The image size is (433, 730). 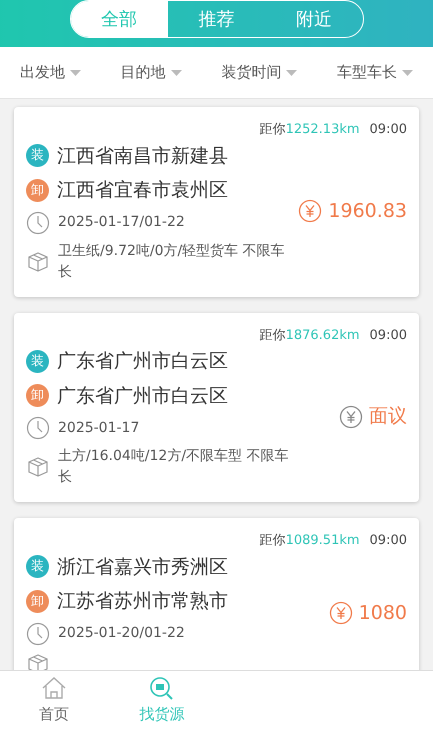 I want to click on filter-dropdown: 目的地, so click(x=151, y=72).